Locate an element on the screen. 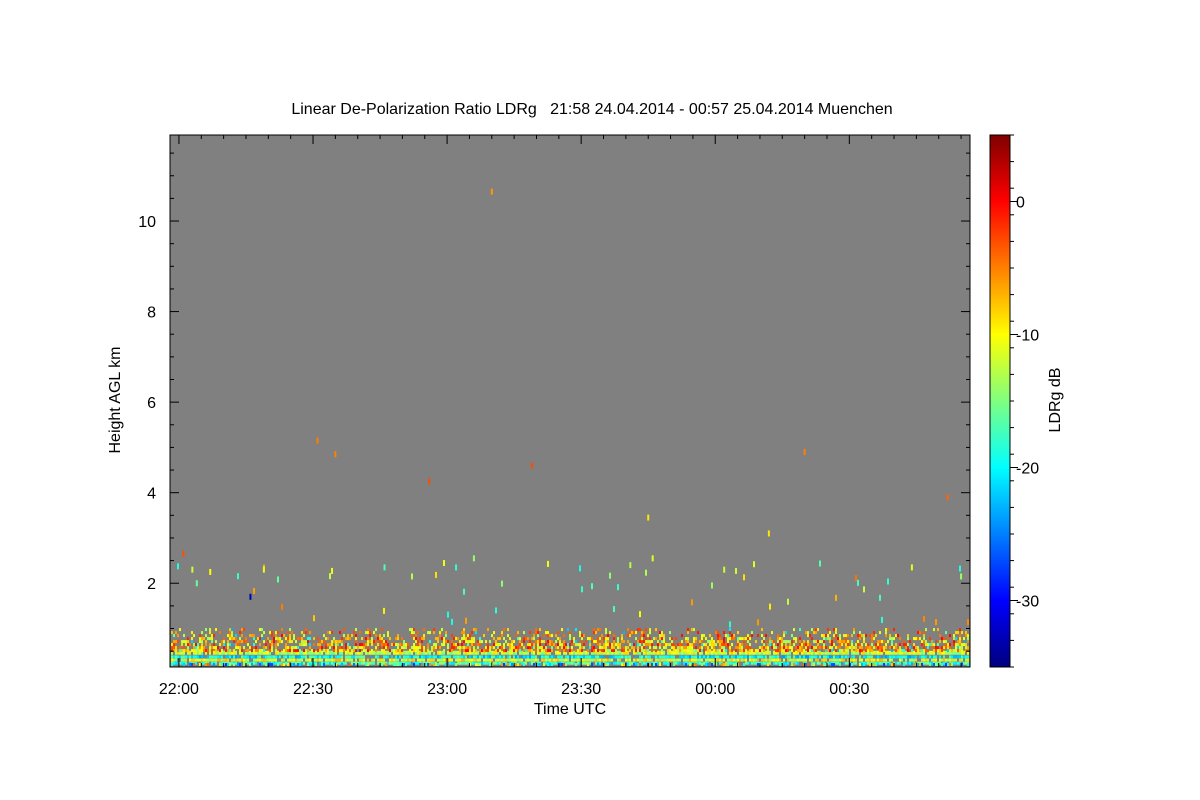  ldr-point is located at coordinates (192, 569).